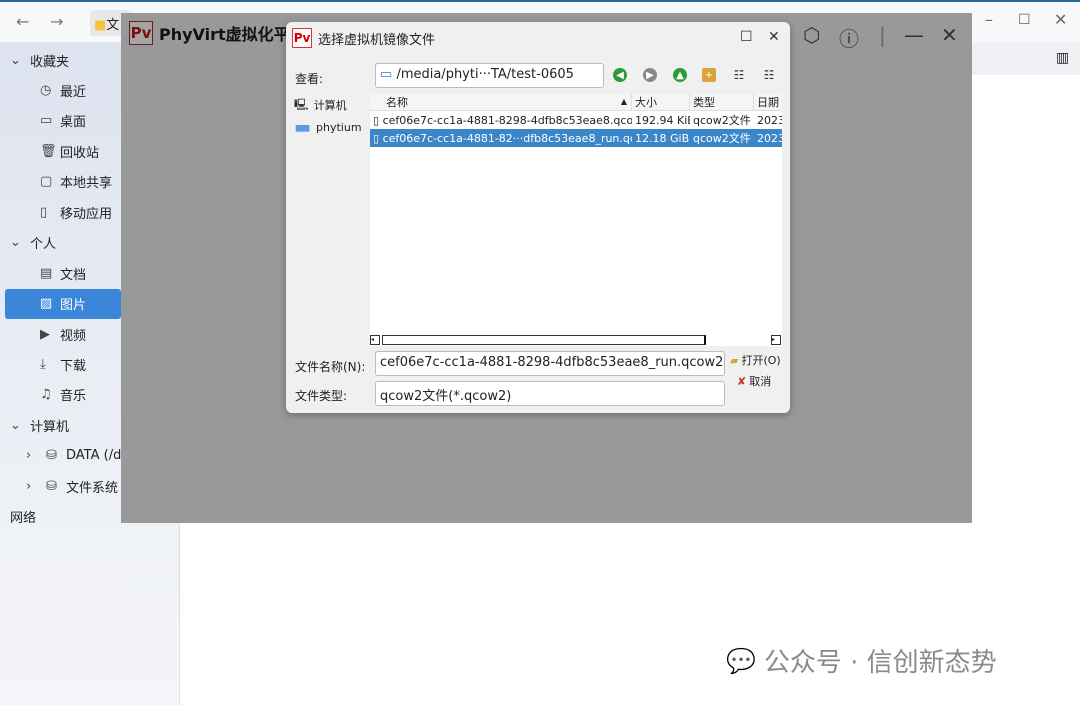 The image size is (1080, 705). Describe the element at coordinates (22, 21) in the screenshot. I see `back-button: ←` at that location.